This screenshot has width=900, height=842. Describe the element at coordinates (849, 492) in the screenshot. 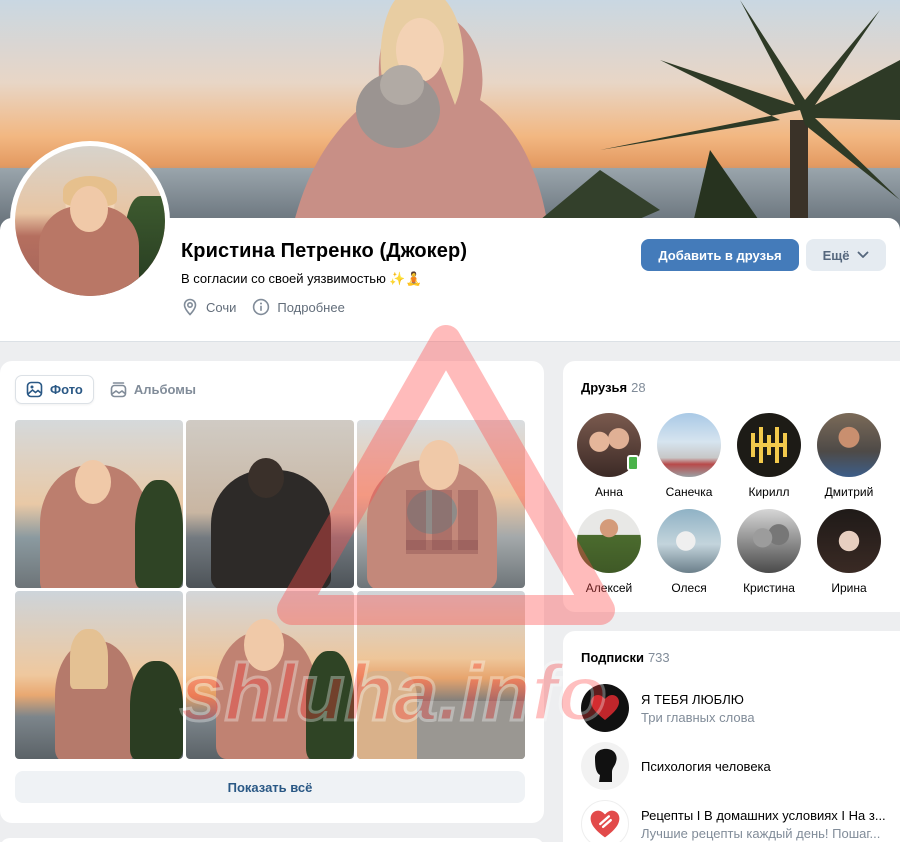

I see `friend-name: Дмитрий` at that location.